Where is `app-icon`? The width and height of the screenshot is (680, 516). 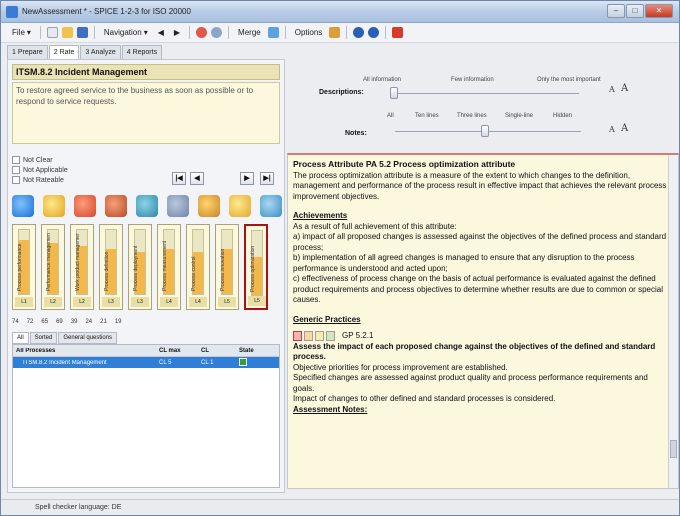
app-icon is located at coordinates (12, 12).